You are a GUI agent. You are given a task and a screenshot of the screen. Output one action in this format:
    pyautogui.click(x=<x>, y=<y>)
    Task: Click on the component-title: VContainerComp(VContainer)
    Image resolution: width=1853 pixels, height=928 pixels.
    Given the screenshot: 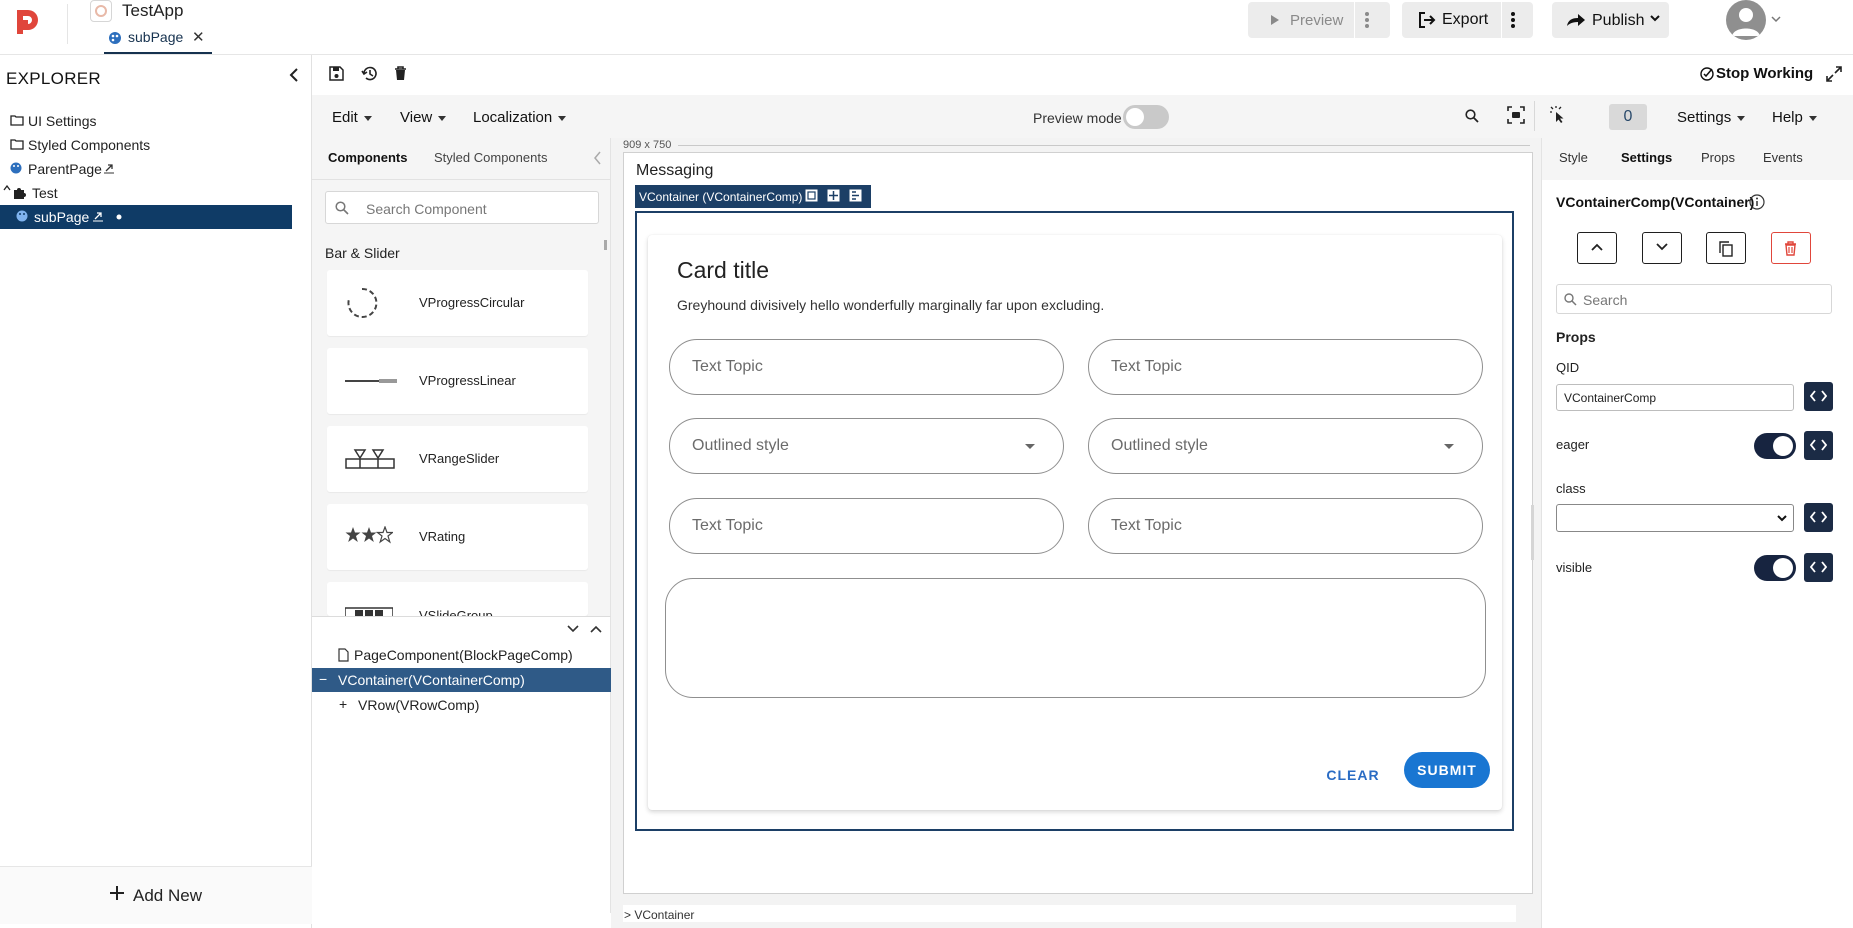 What is the action you would take?
    pyautogui.click(x=1655, y=202)
    